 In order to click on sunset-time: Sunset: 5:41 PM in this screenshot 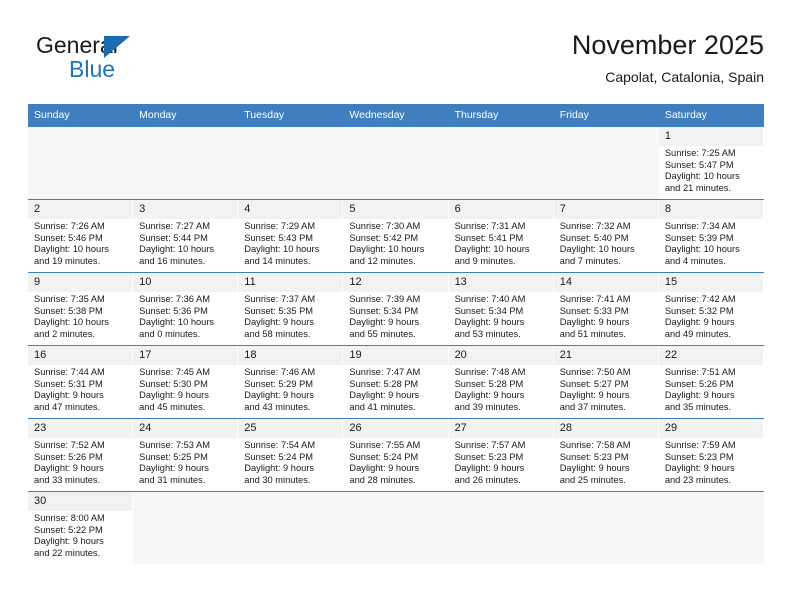, I will do `click(489, 237)`.